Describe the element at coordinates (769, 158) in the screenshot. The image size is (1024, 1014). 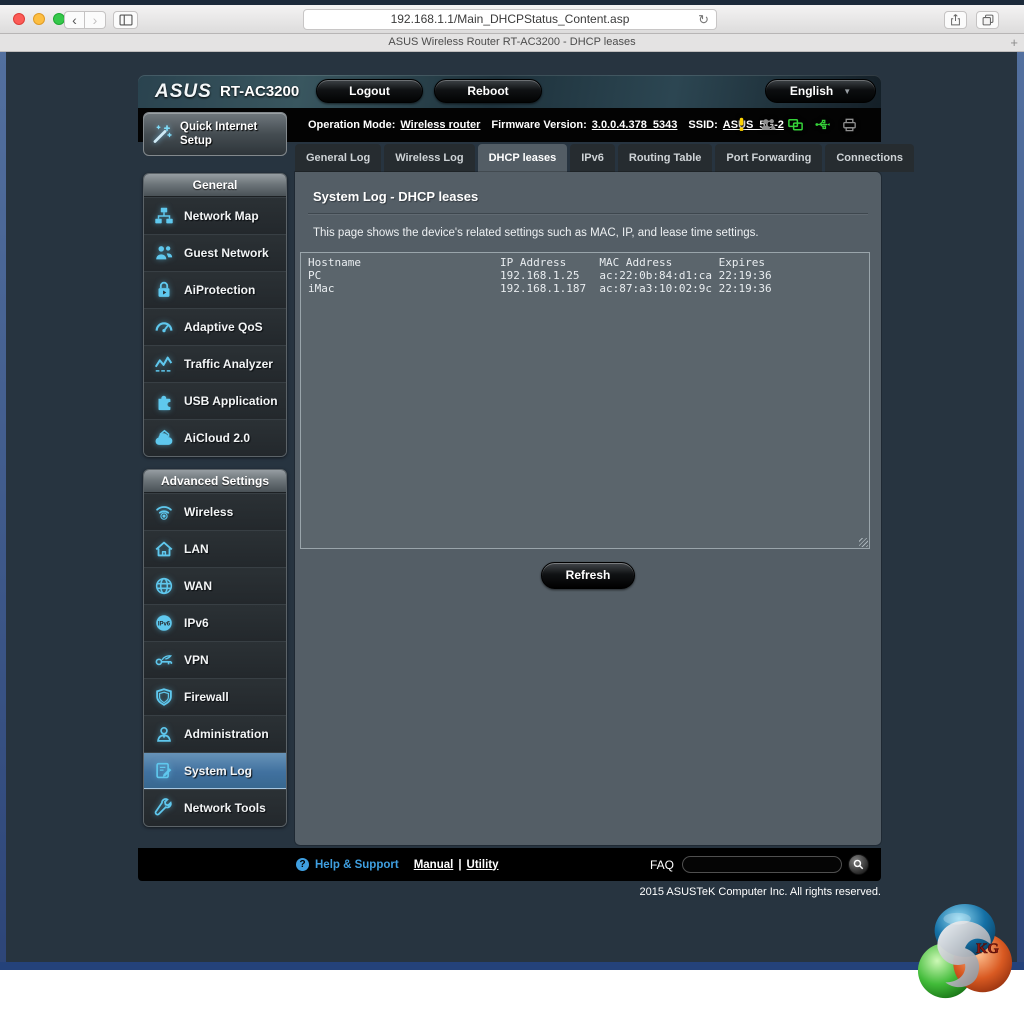
I see `tab-port-forwarding: Port Forwarding` at that location.